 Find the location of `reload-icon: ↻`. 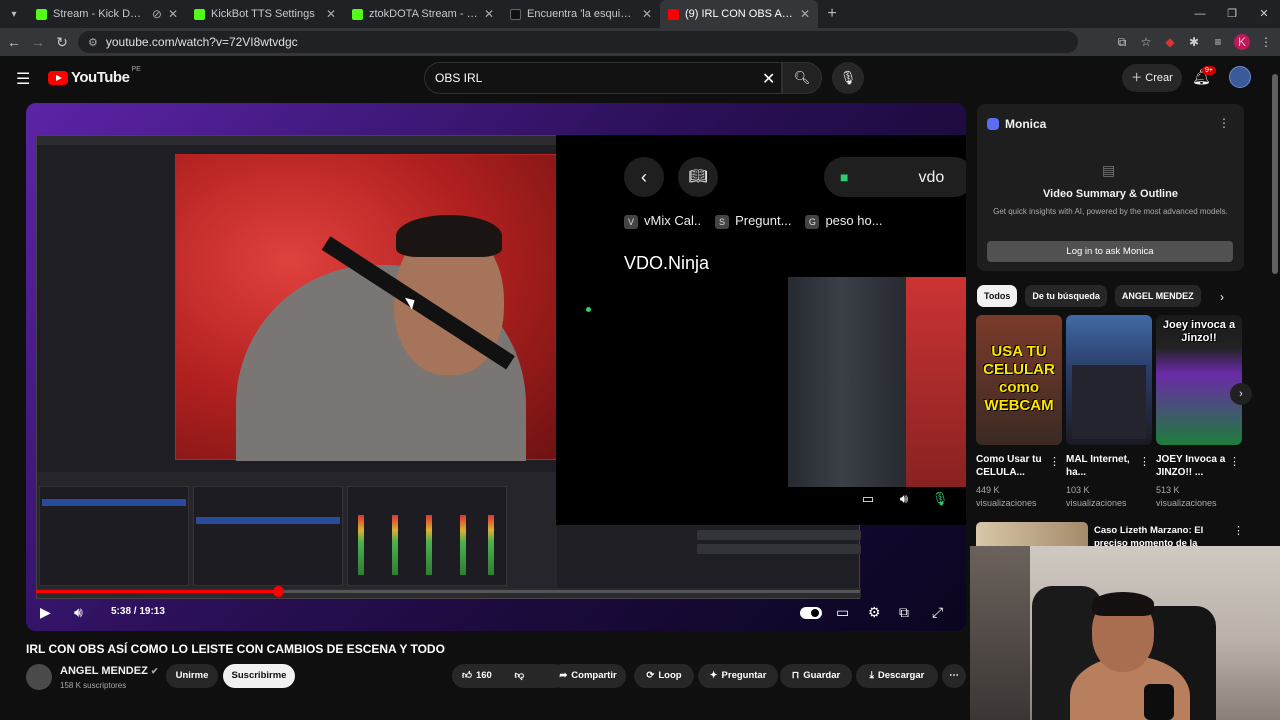

reload-icon: ↻ is located at coordinates (62, 42).